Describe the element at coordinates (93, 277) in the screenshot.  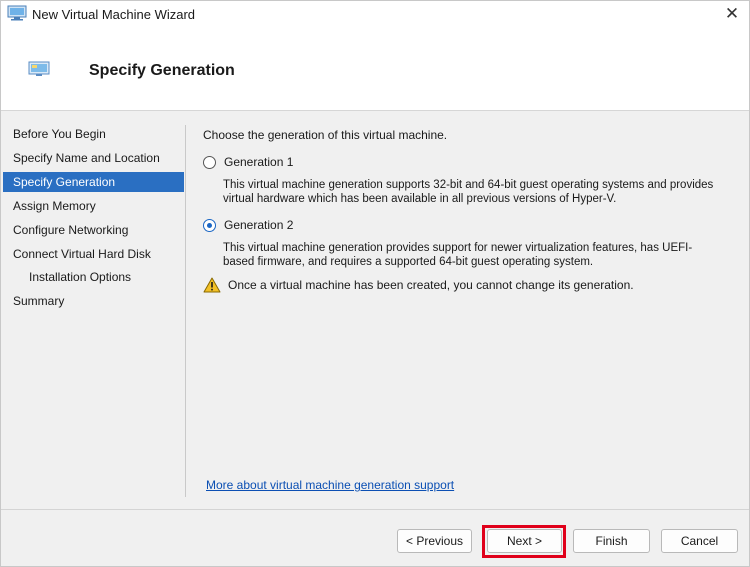
I see `nav-step-installation-options: Installation Options` at that location.